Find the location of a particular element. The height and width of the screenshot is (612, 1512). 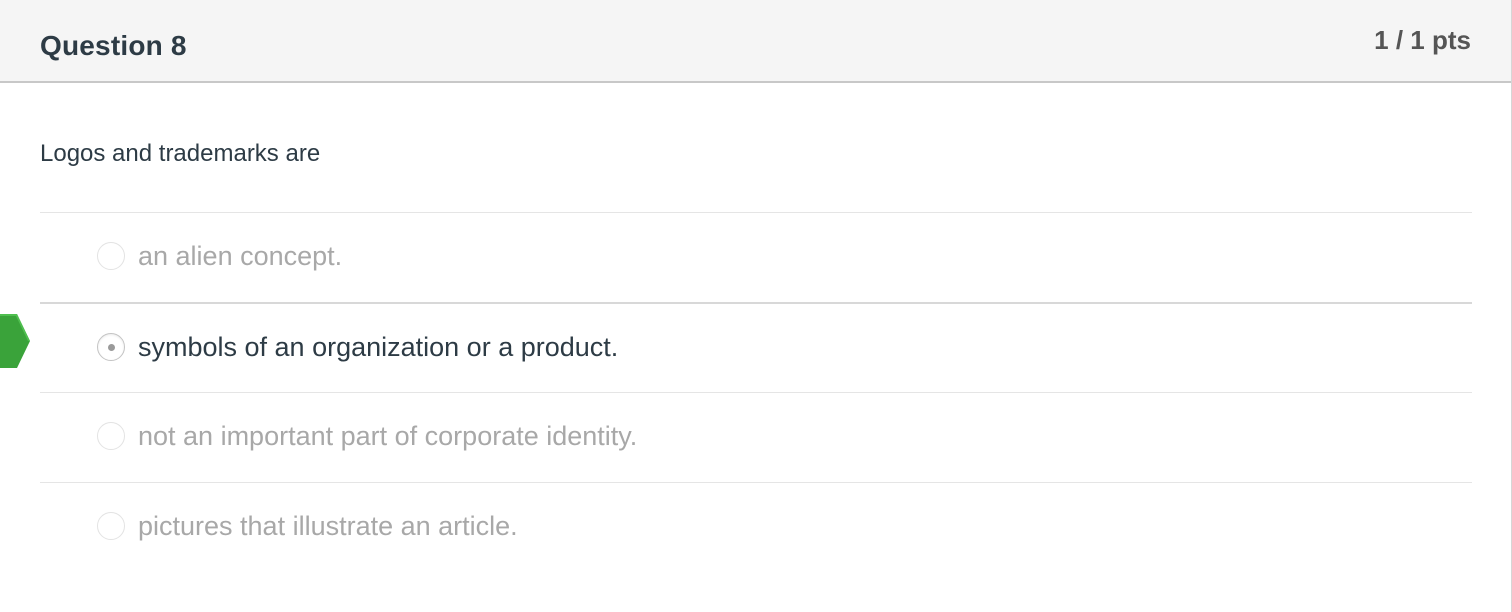

answer-label: pictures that illustrate an article. is located at coordinates (328, 526).